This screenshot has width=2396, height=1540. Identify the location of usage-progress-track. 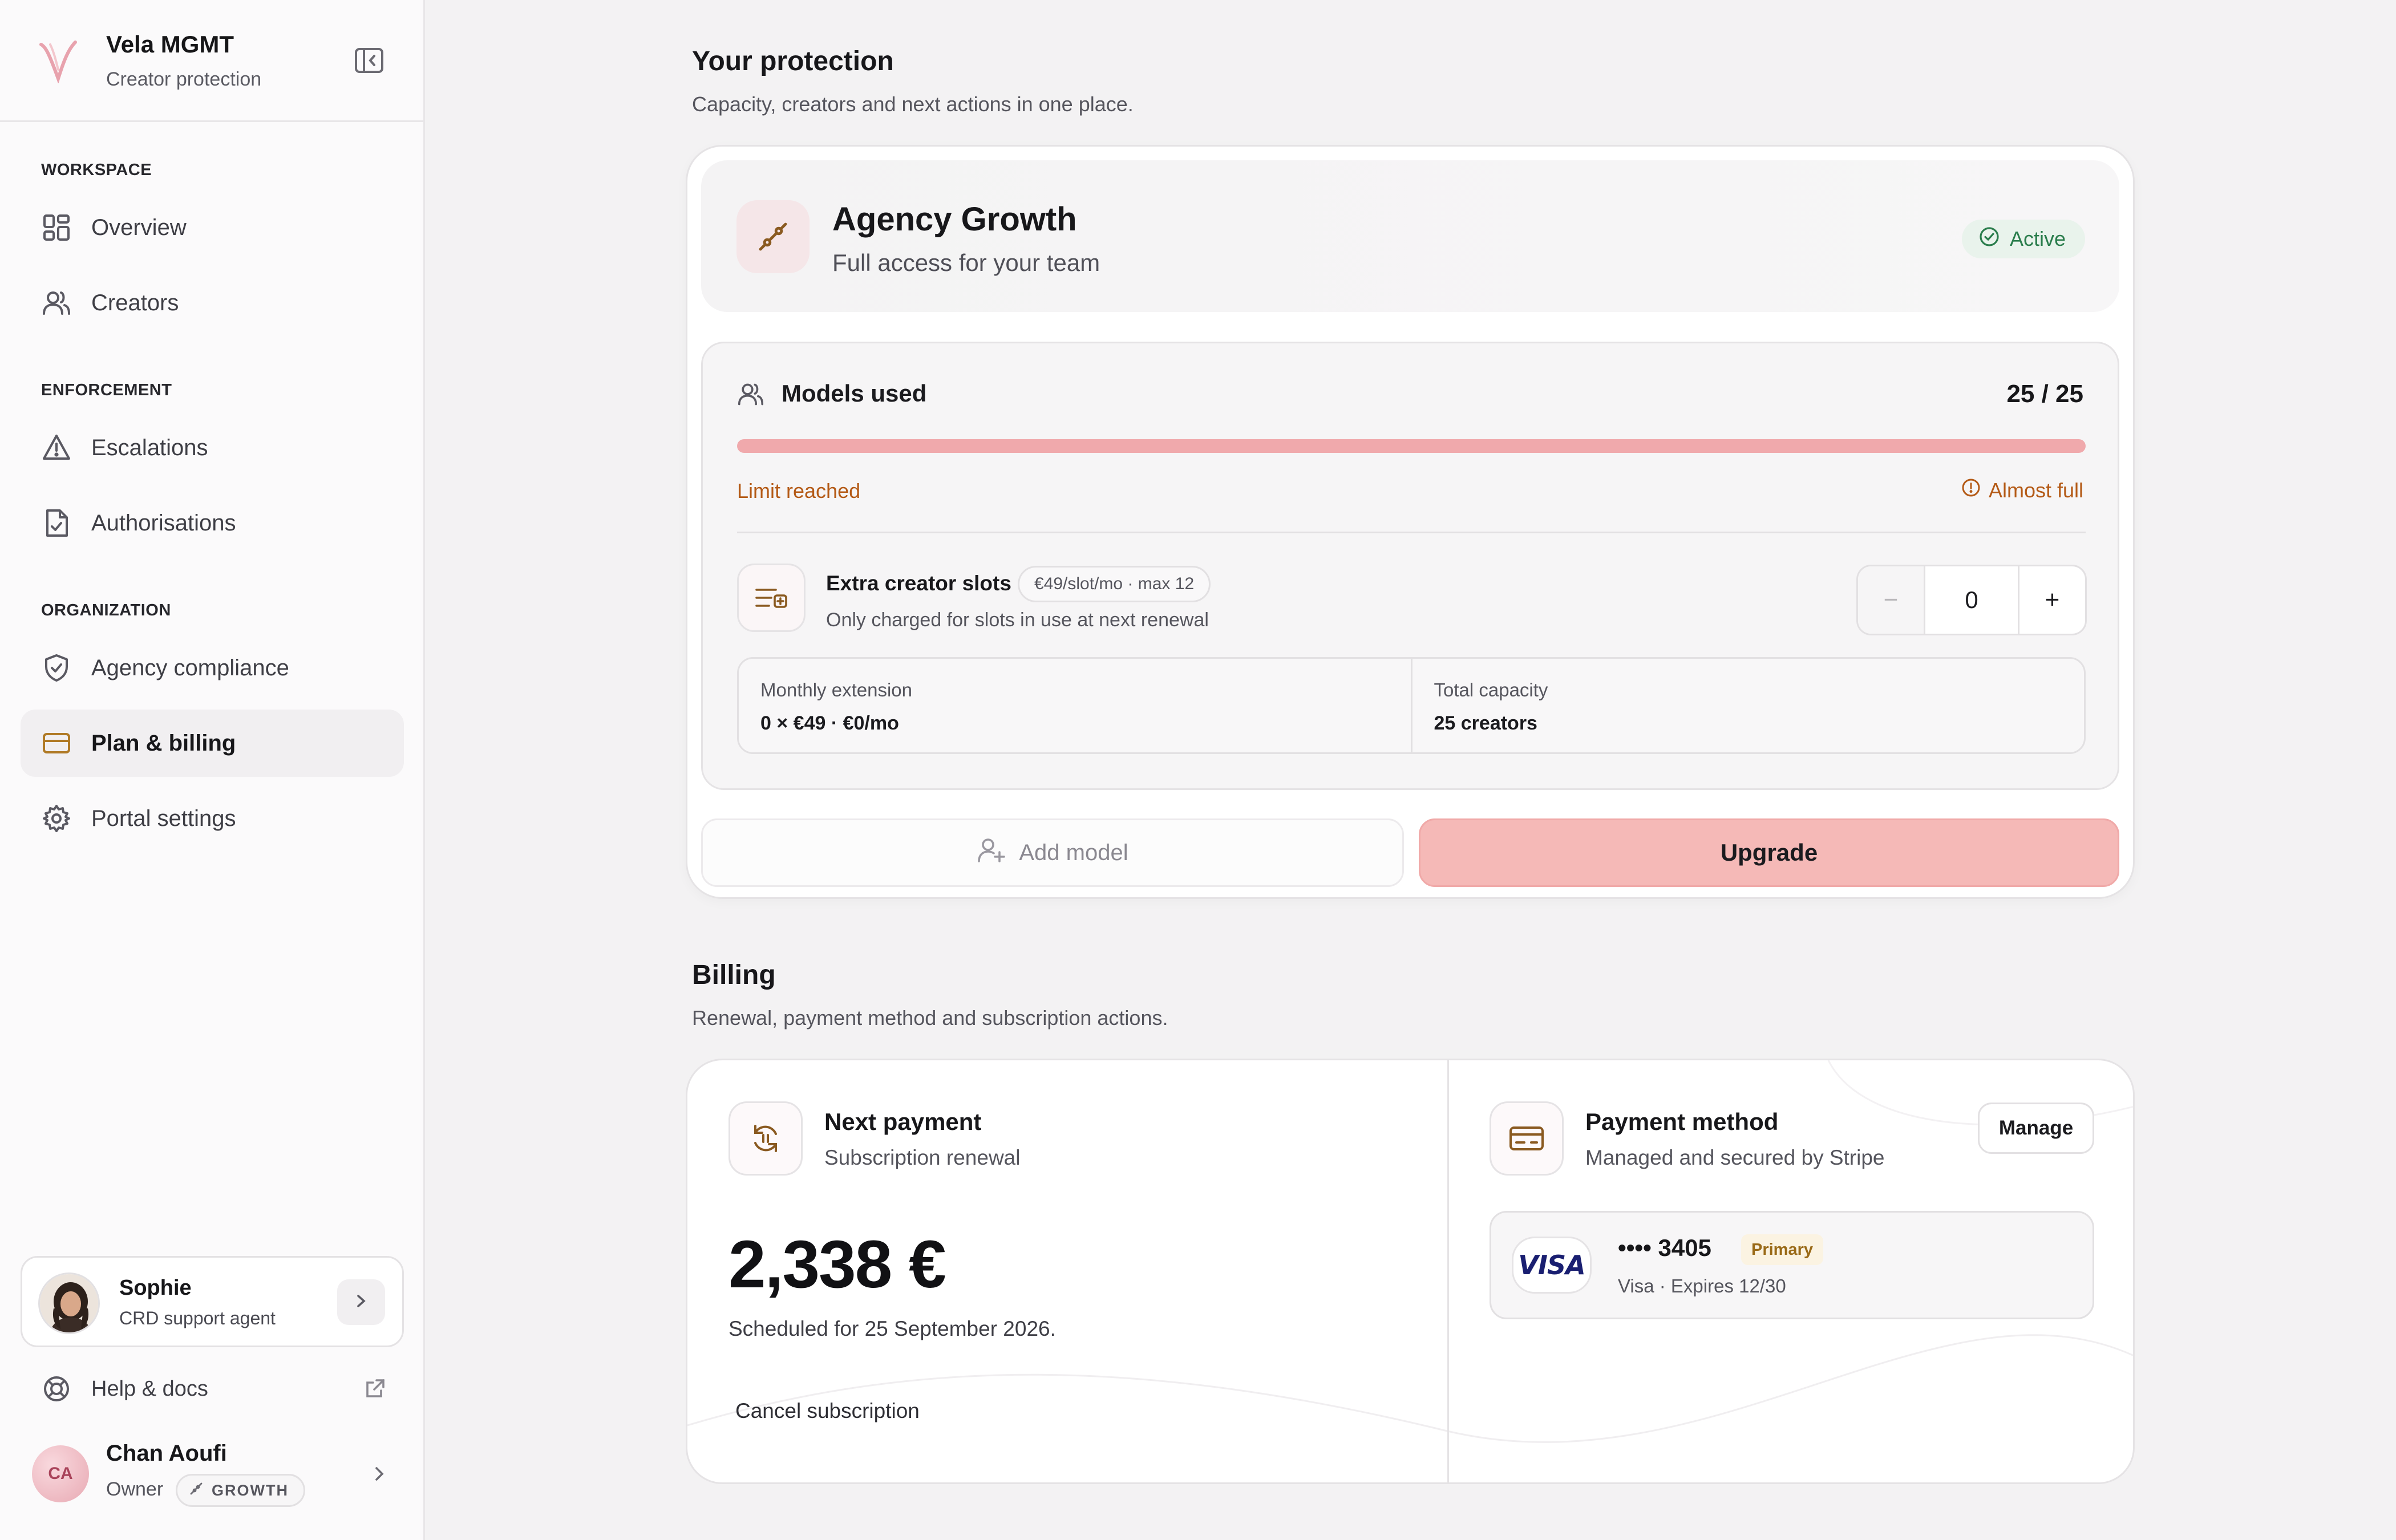
(1411, 446).